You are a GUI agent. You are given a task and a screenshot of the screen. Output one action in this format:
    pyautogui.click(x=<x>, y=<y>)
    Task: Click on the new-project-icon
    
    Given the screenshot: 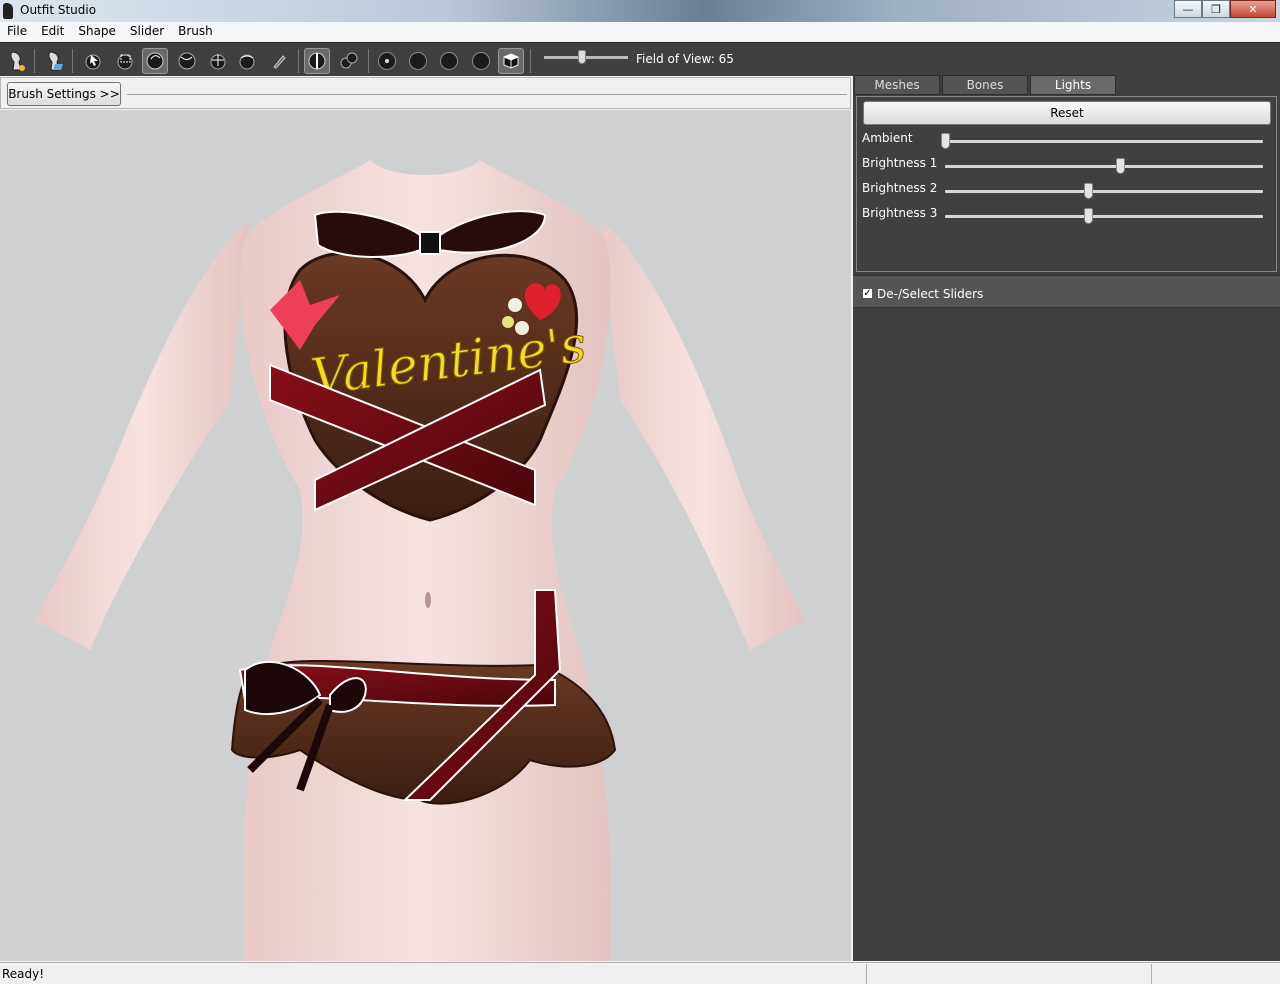 What is the action you would take?
    pyautogui.click(x=17, y=61)
    